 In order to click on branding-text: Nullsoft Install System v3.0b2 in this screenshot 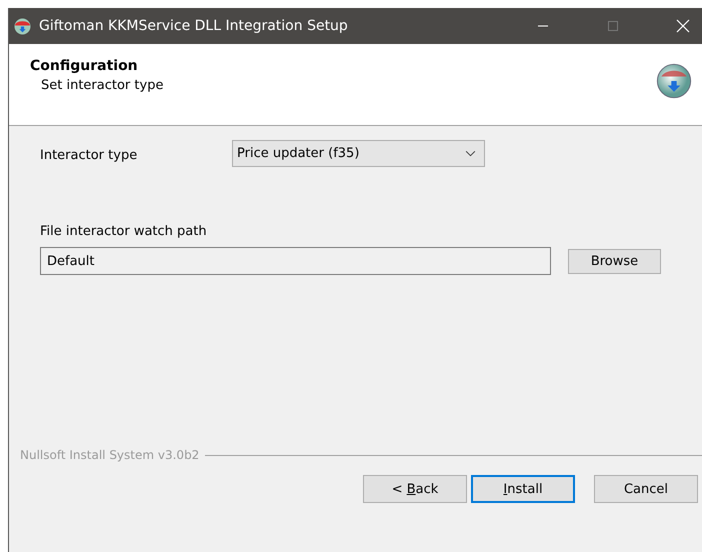, I will do `click(110, 455)`.